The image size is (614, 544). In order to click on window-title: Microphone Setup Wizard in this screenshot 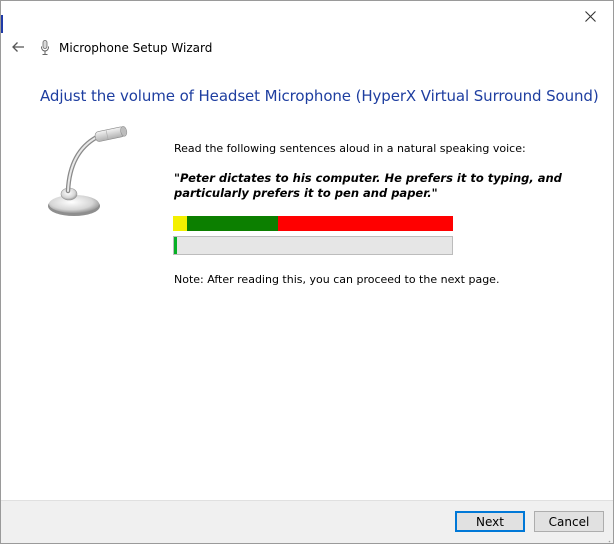, I will do `click(136, 48)`.